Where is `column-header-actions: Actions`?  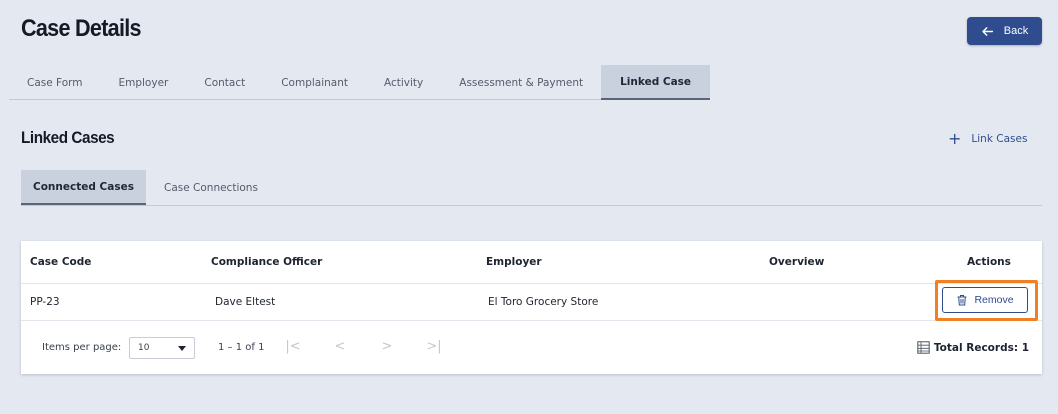
column-header-actions: Actions is located at coordinates (989, 262).